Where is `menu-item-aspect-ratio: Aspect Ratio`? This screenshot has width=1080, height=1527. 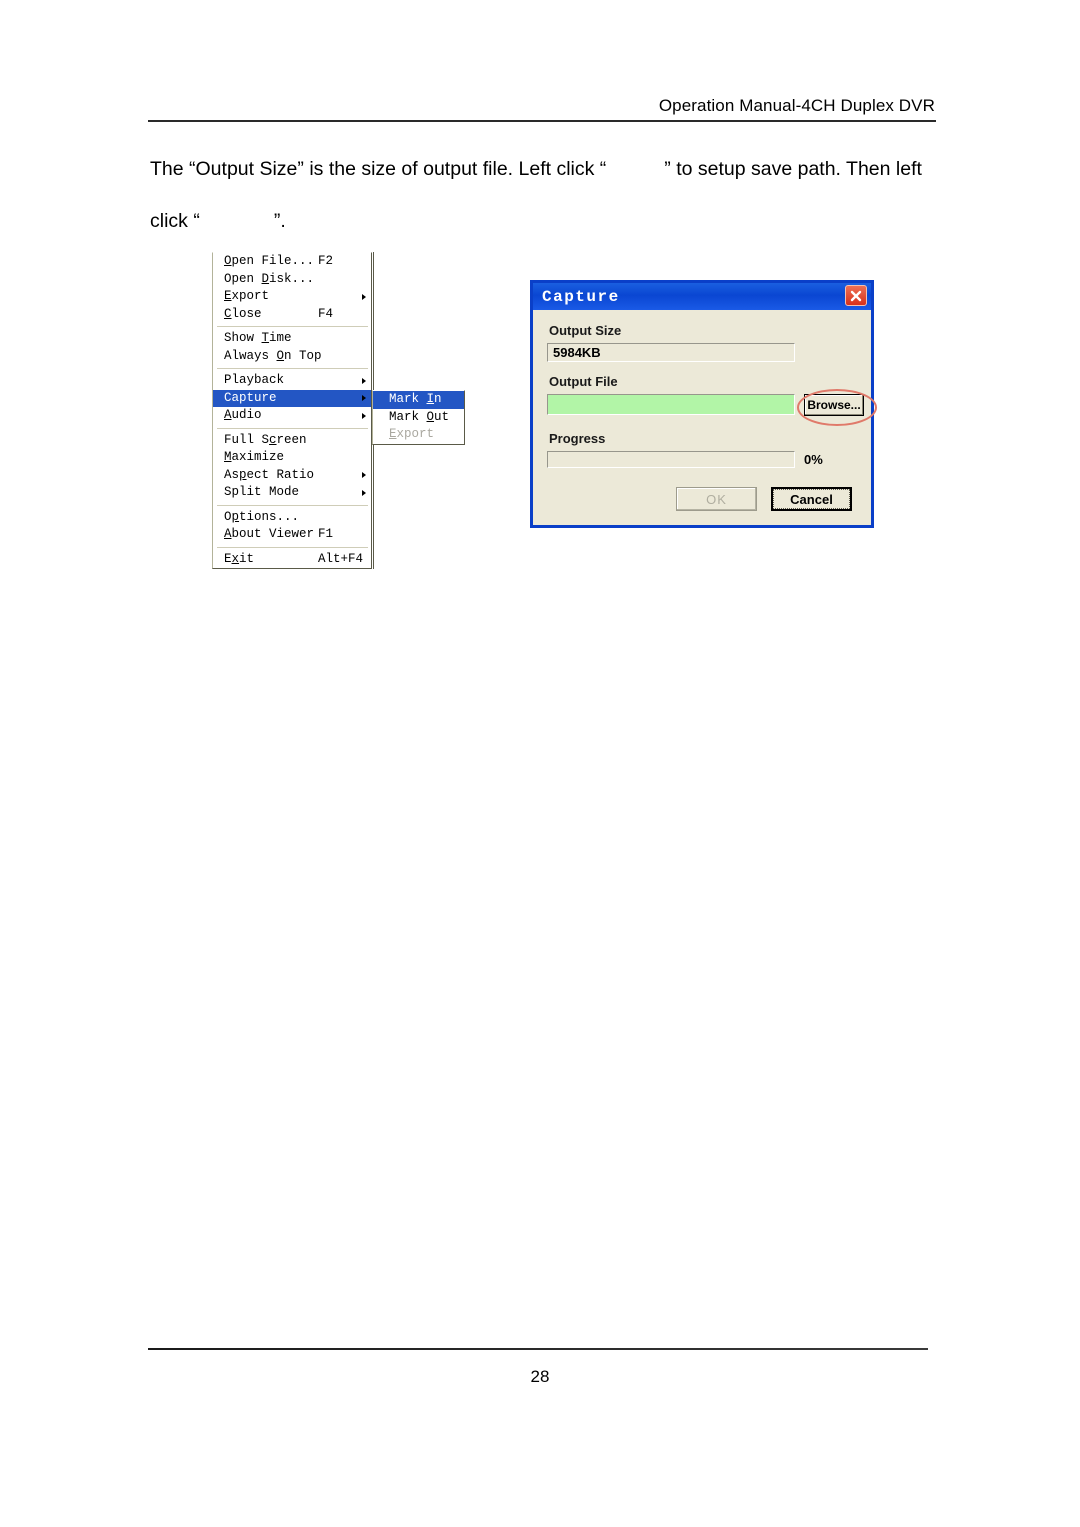
menu-item-aspect-ratio: Aspect Ratio is located at coordinates (292, 476).